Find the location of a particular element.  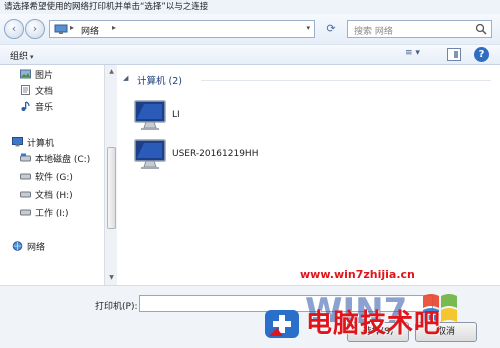

breadcrumb-network: 网络 is located at coordinates (90, 30).